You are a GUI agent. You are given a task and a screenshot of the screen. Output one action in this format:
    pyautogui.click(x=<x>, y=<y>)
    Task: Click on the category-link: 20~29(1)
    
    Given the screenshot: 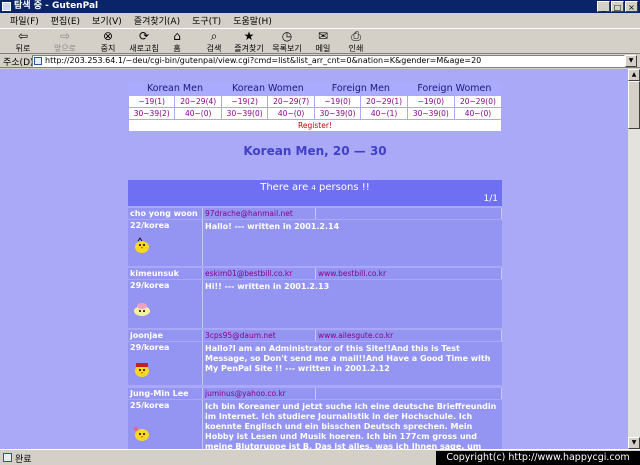 What is the action you would take?
    pyautogui.click(x=384, y=101)
    